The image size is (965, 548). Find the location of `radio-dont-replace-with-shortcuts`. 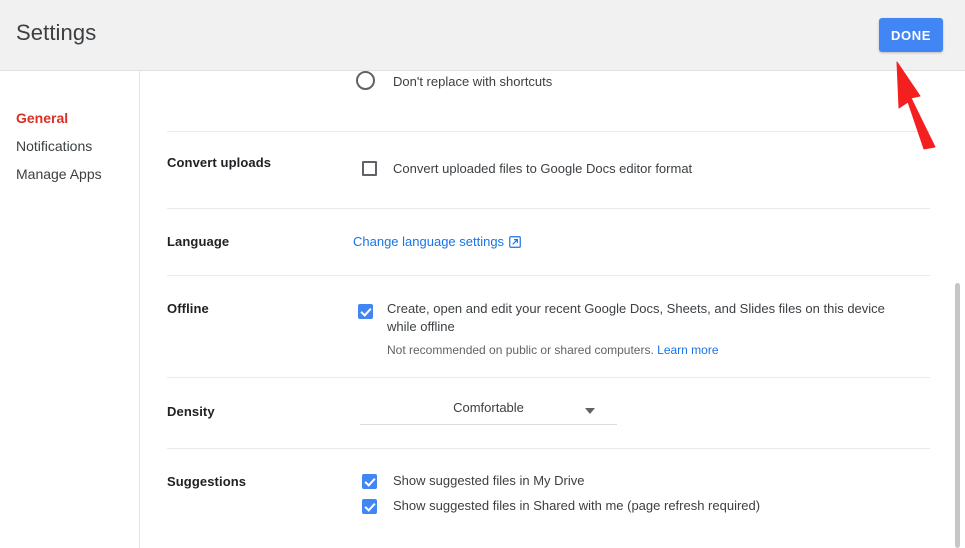

radio-dont-replace-with-shortcuts is located at coordinates (365, 80).